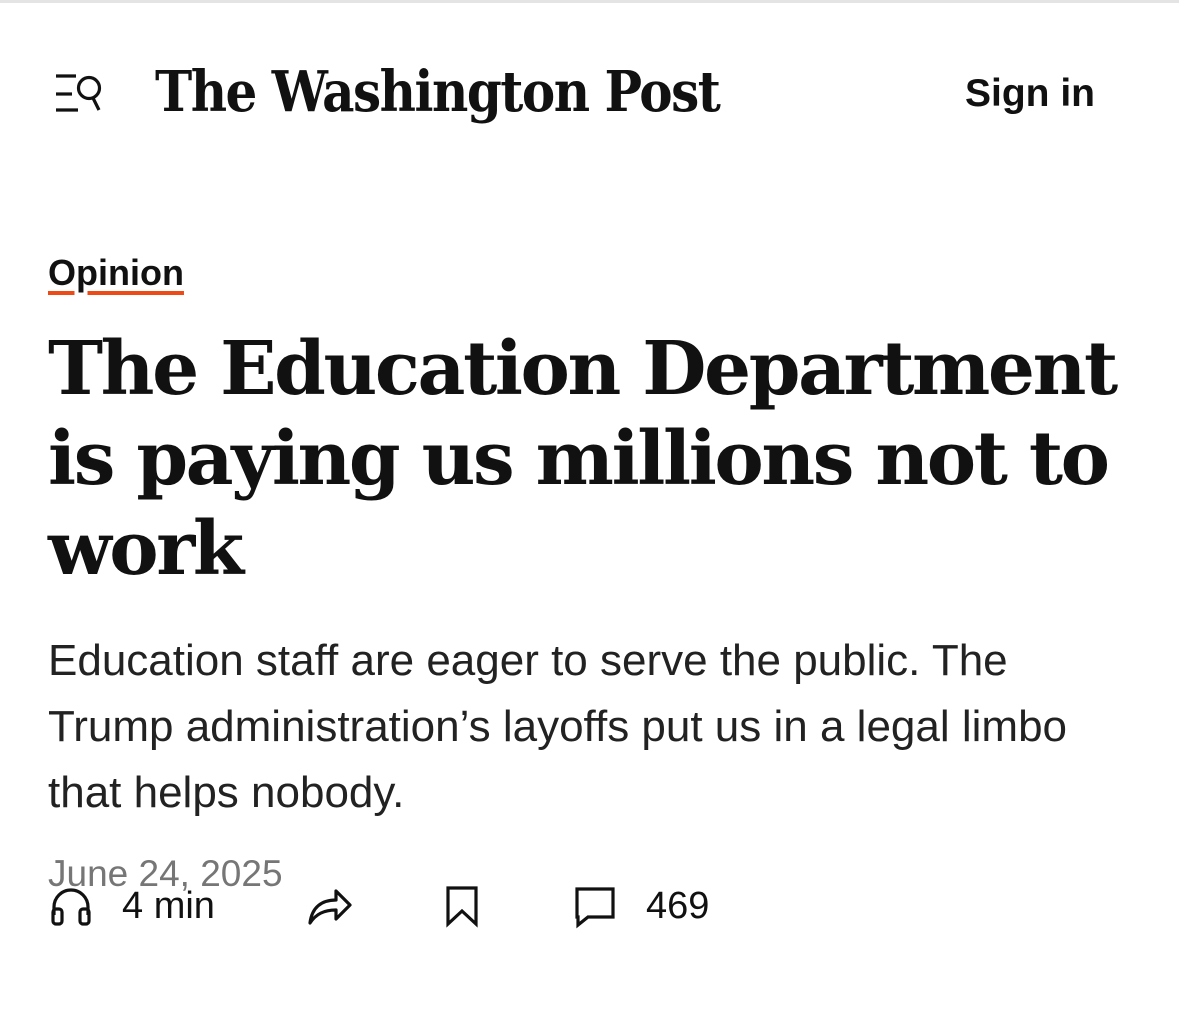 This screenshot has height=1022, width=1179. What do you see at coordinates (678, 906) in the screenshot?
I see `comment-count: 469` at bounding box center [678, 906].